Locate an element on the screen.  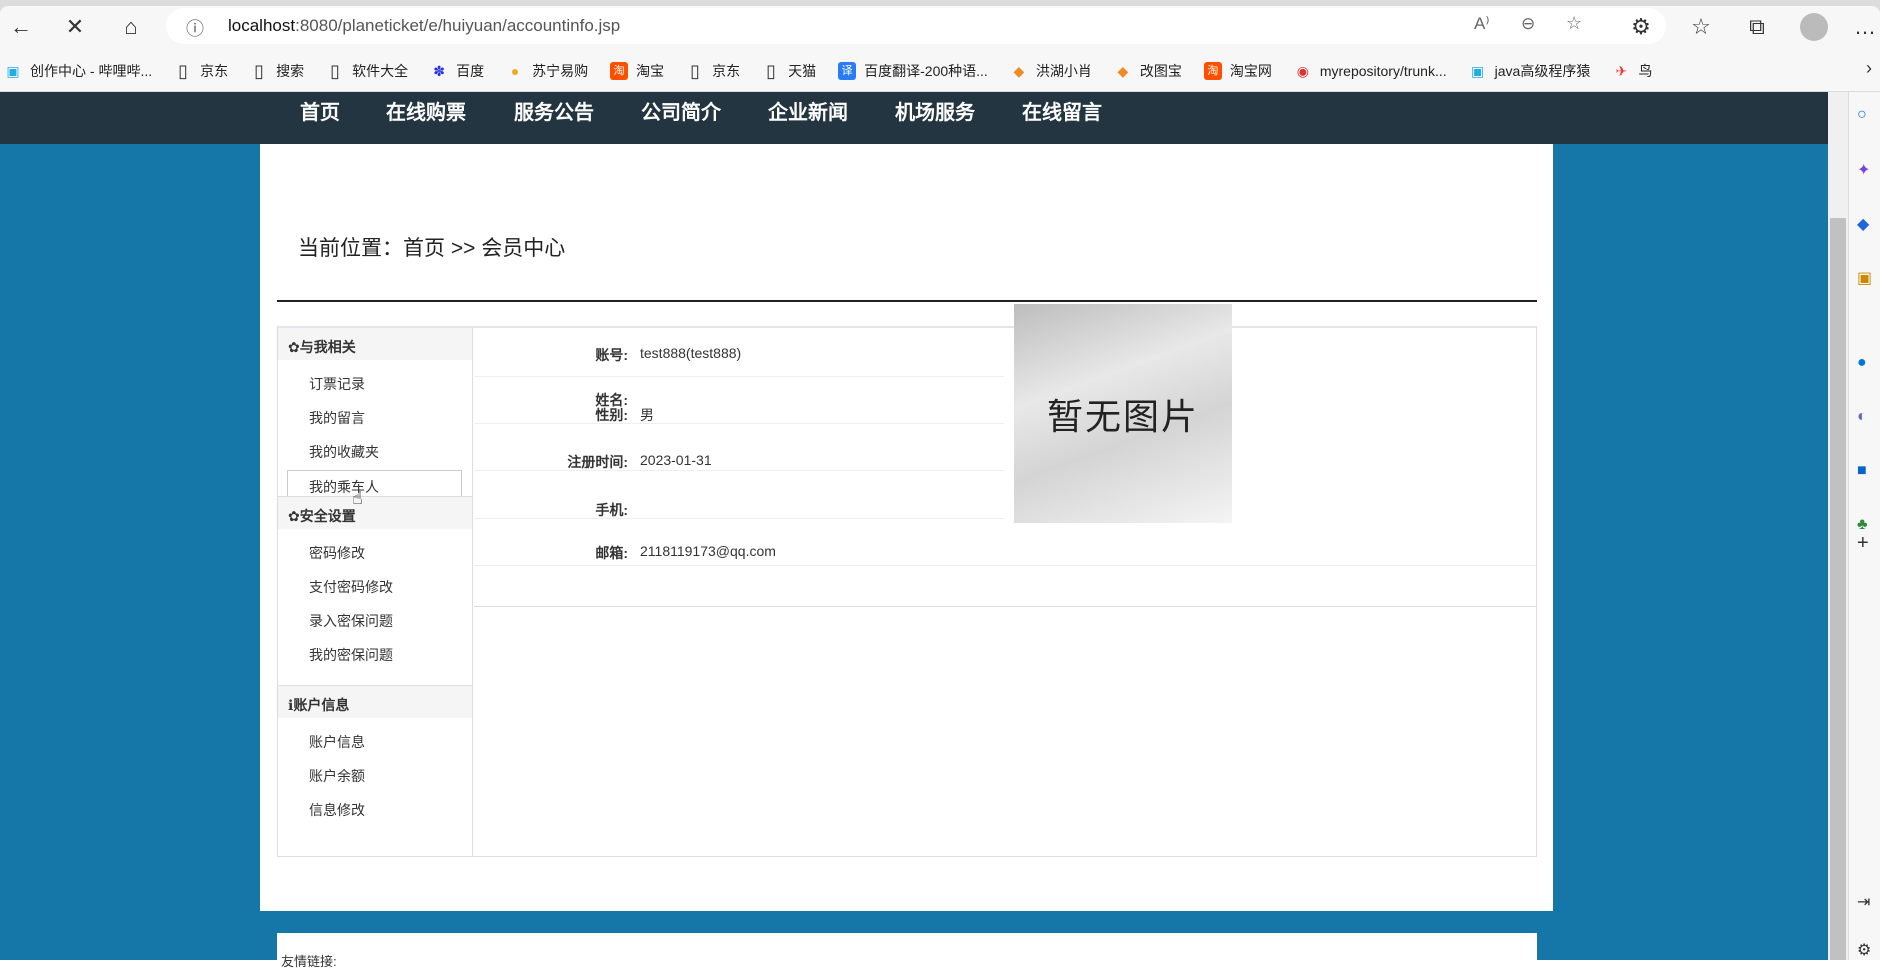
zoom-out-icon: ⊖ is located at coordinates (1528, 24).